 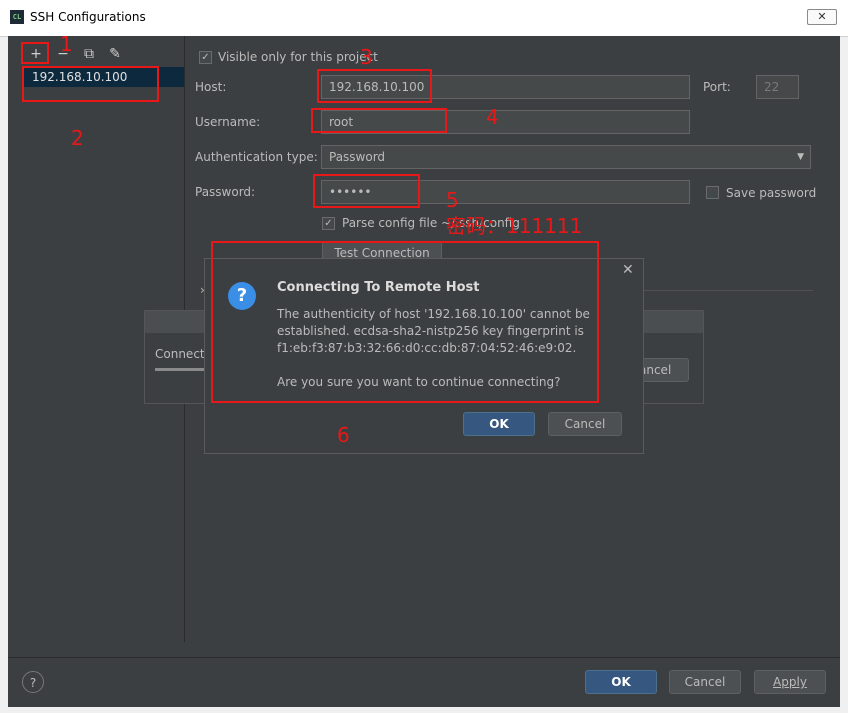 I want to click on confirm-cancel-button: Cancel, so click(x=585, y=424).